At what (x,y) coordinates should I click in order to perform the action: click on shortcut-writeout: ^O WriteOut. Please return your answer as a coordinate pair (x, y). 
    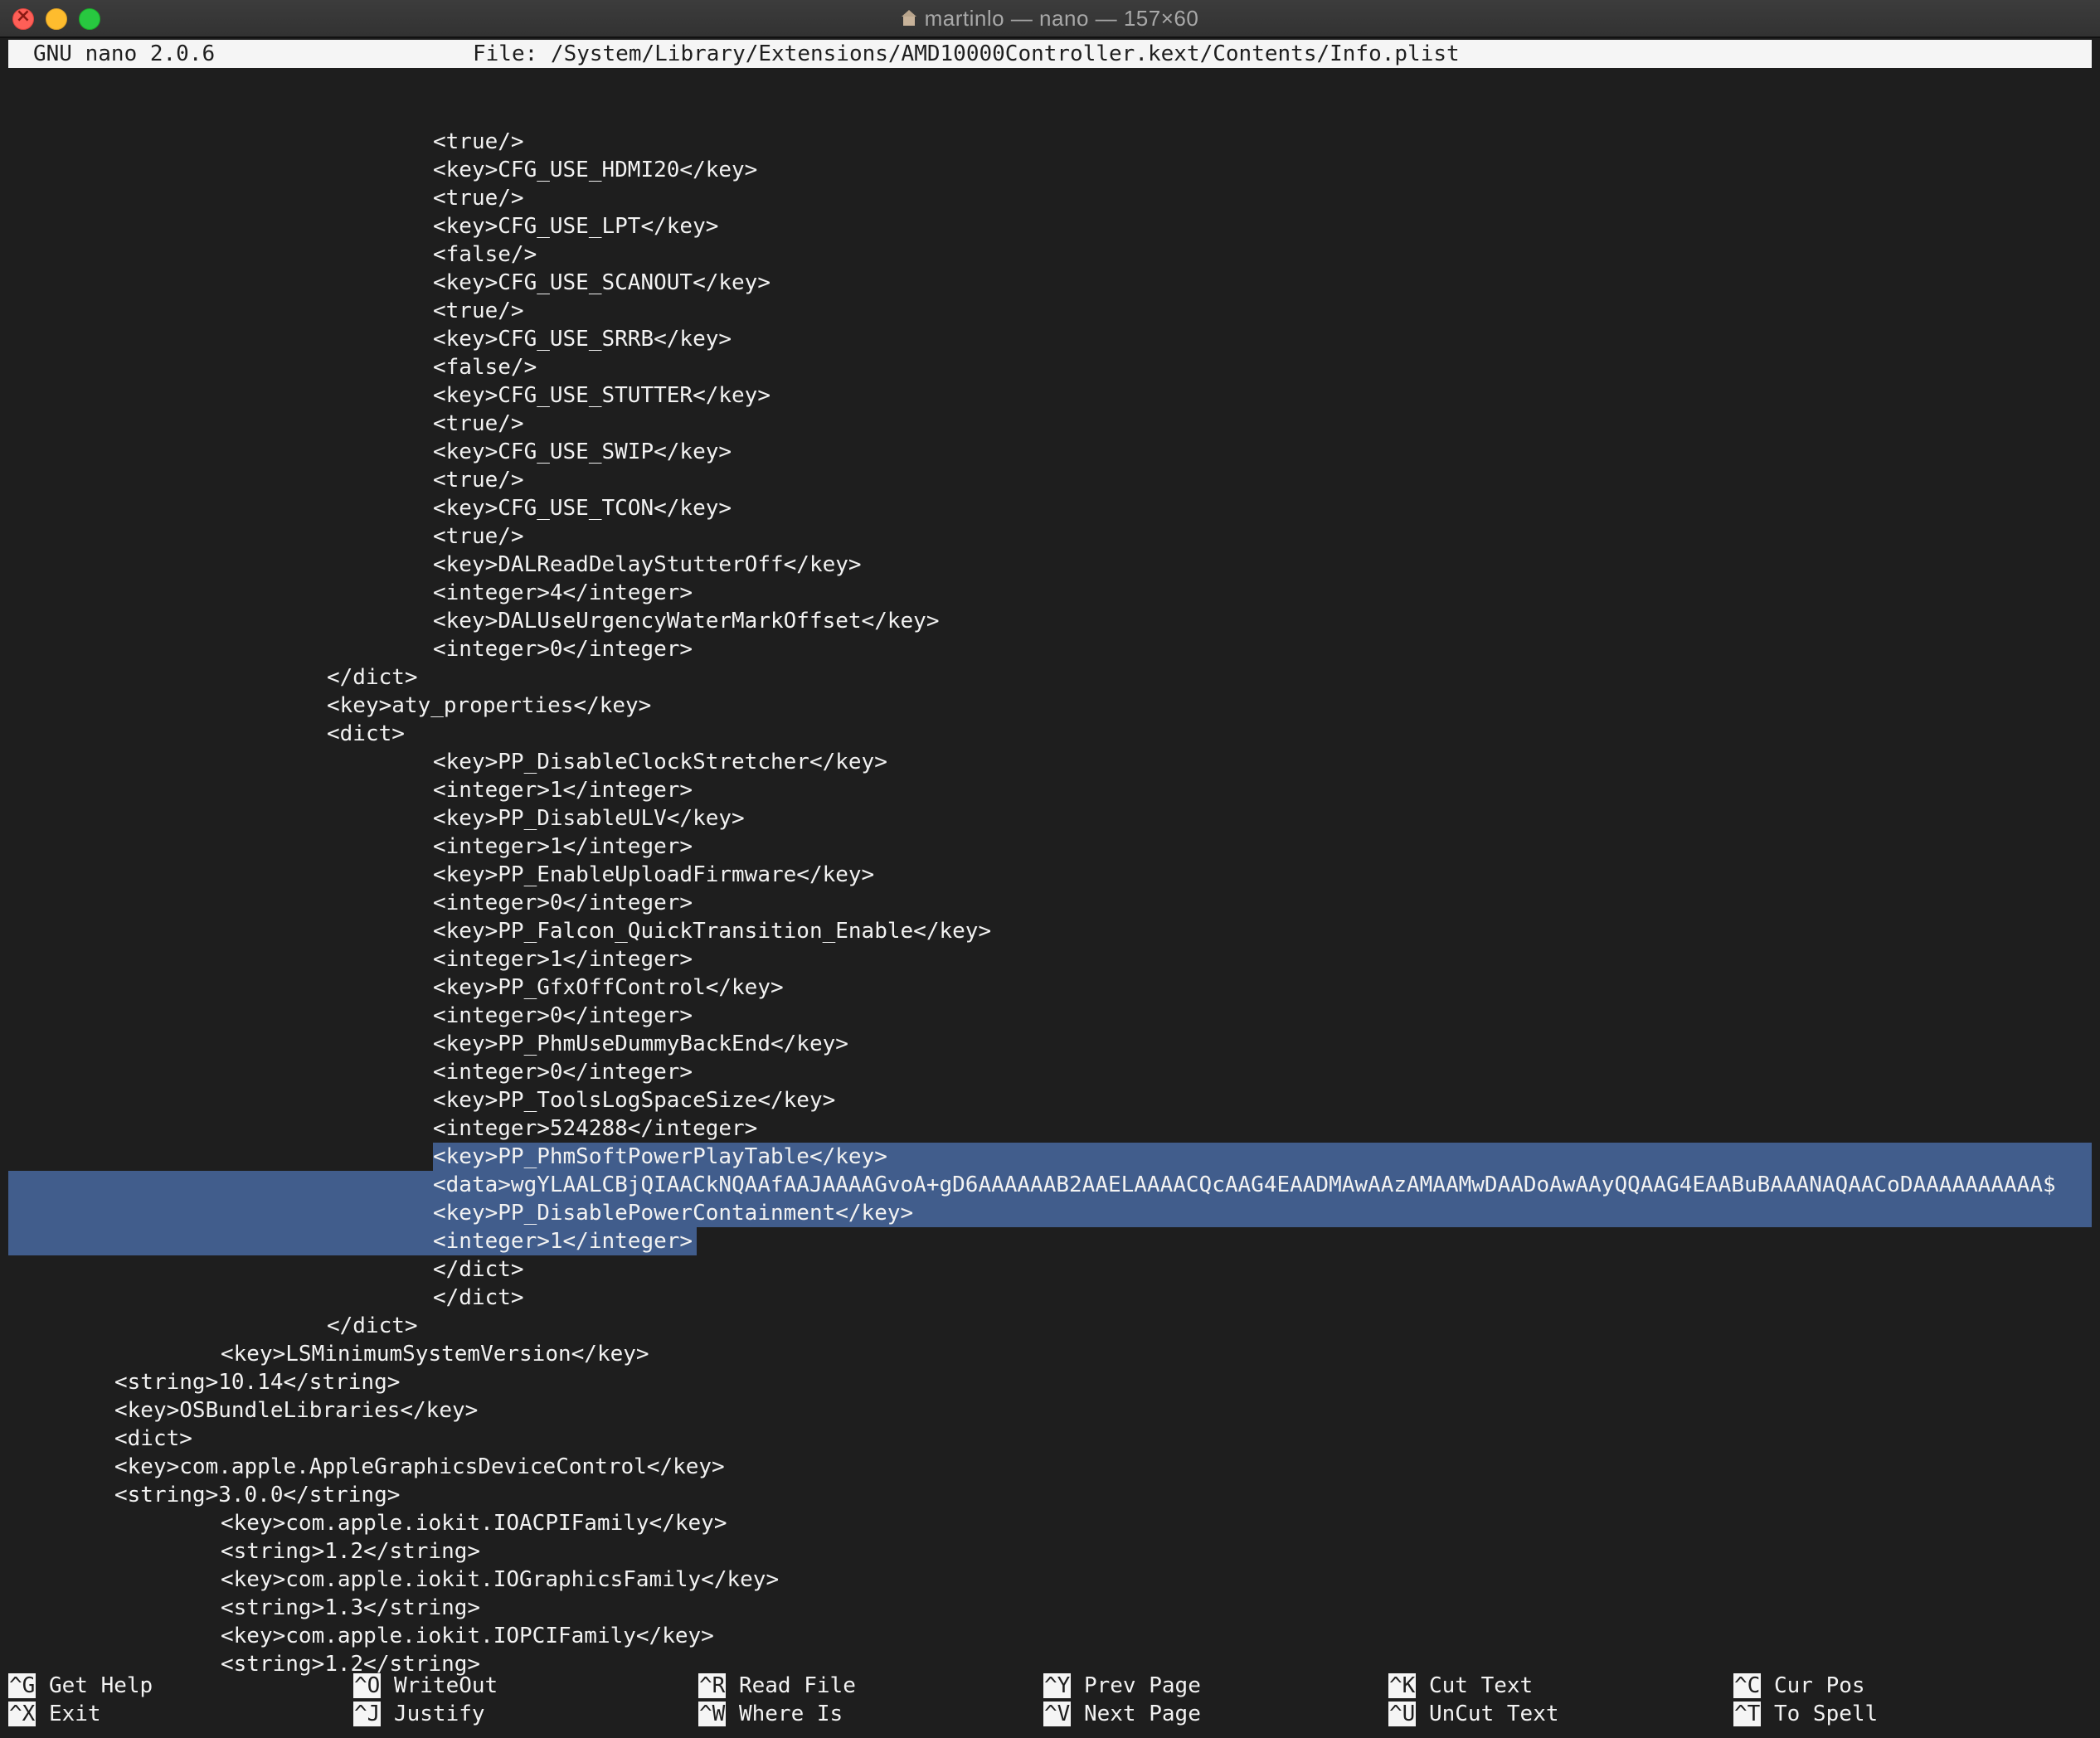
    Looking at the image, I should click on (425, 1686).